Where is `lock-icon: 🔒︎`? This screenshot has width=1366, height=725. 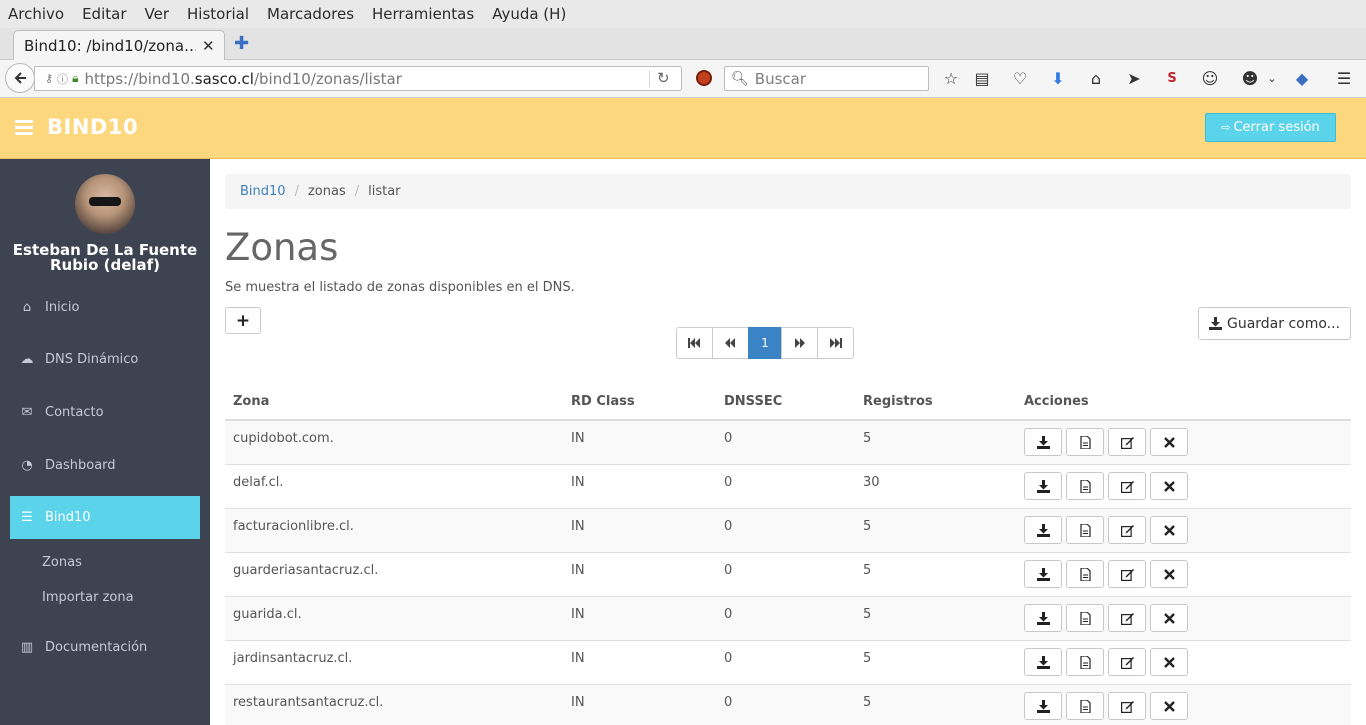 lock-icon: 🔒︎ is located at coordinates (75, 78).